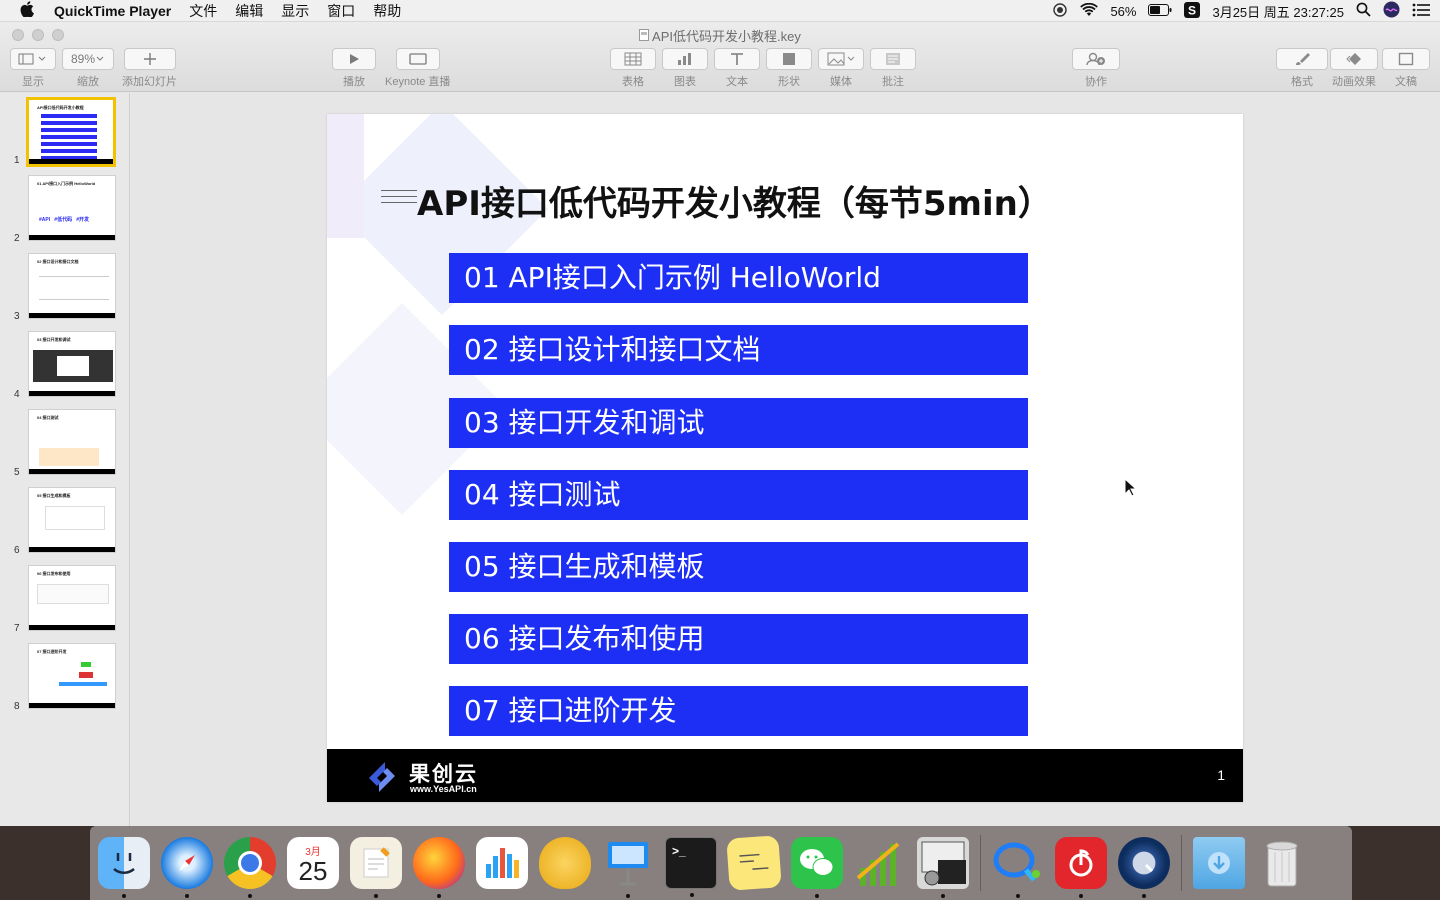  I want to click on add-slide-tool: 添加幻灯片, so click(149, 68).